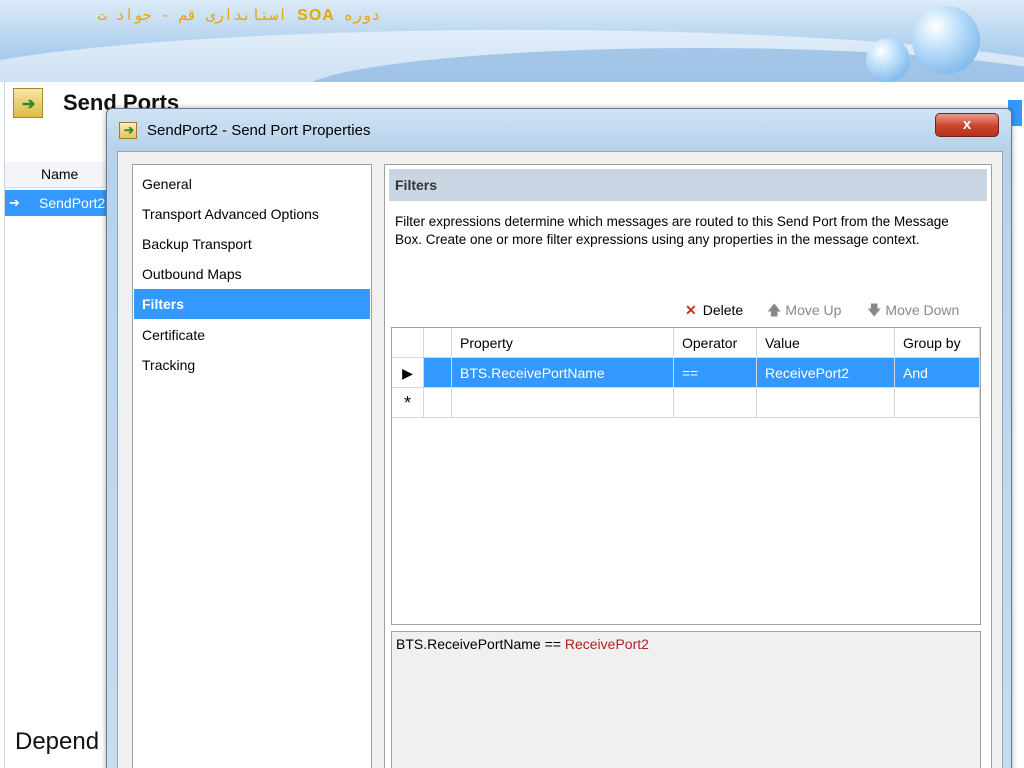 The width and height of the screenshot is (1024, 768). What do you see at coordinates (408, 403) in the screenshot?
I see `new-row-marker: *` at bounding box center [408, 403].